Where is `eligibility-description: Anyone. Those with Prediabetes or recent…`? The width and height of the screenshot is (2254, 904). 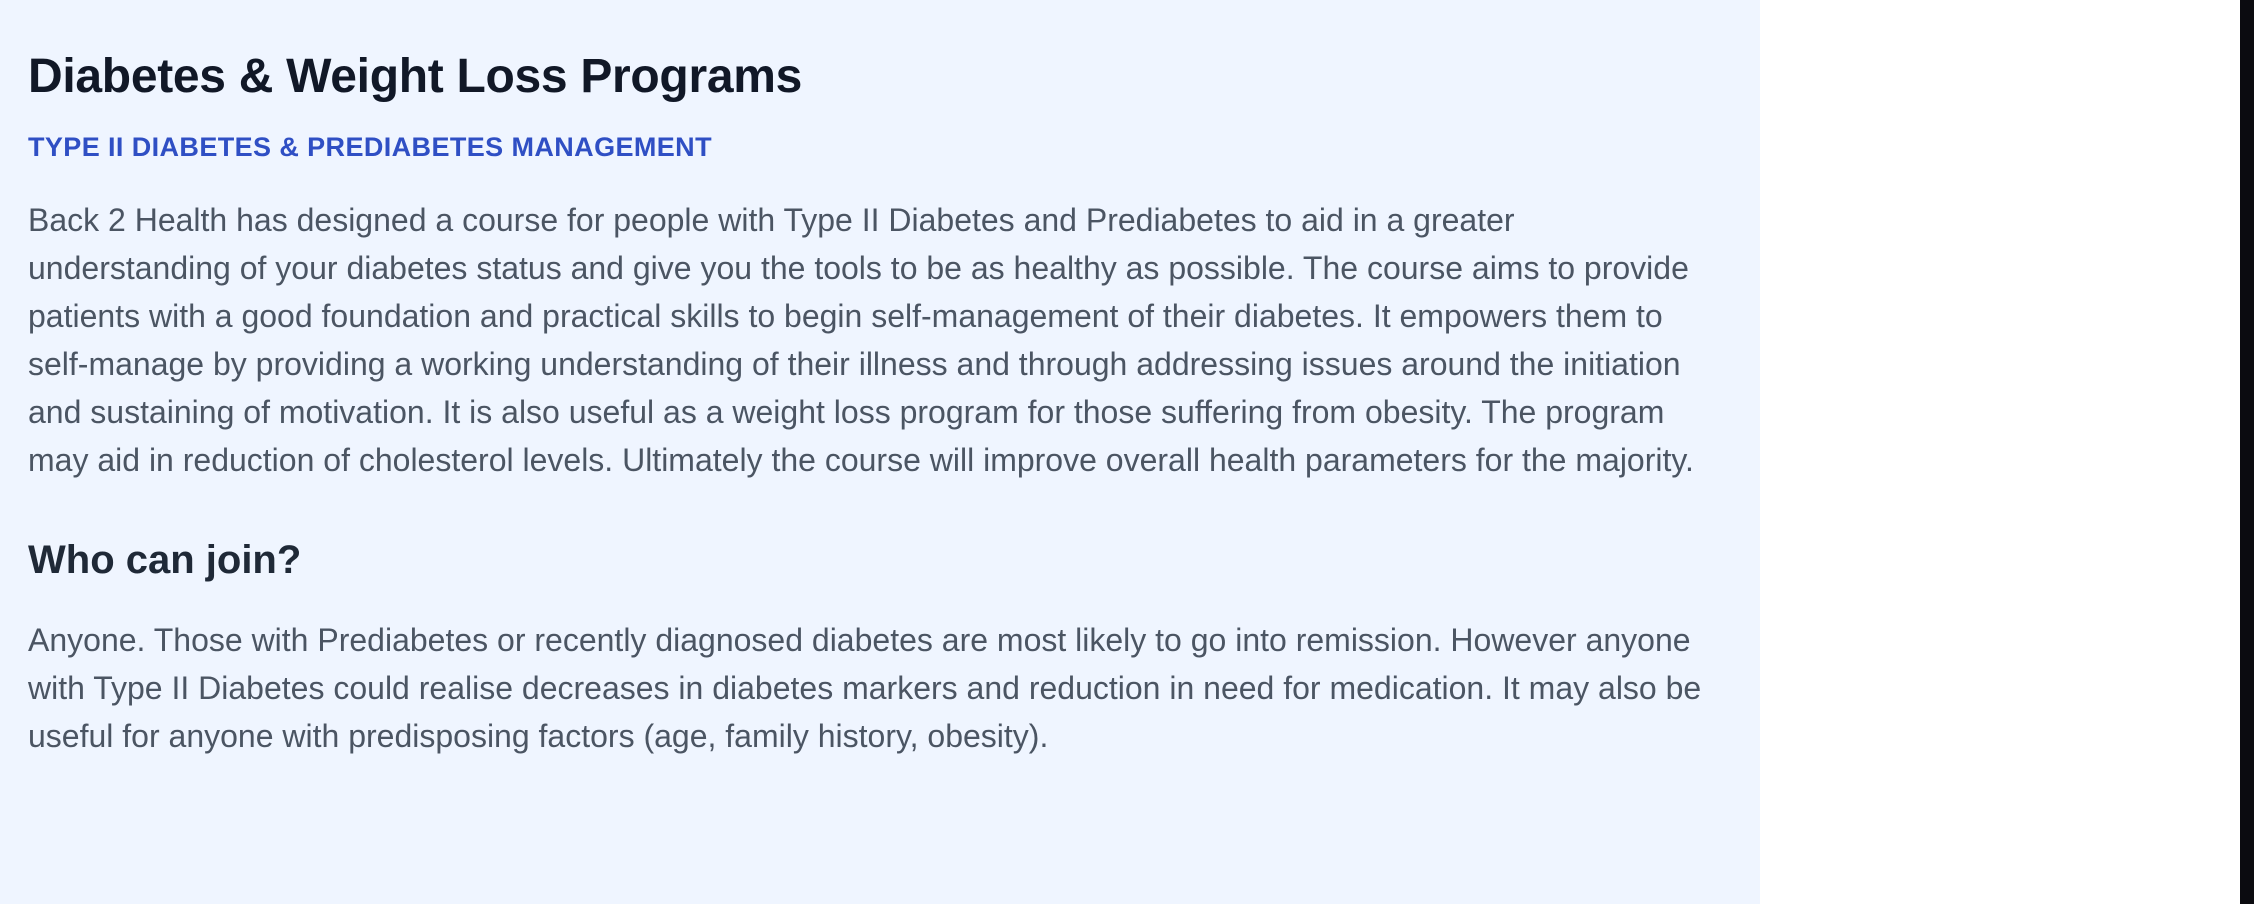
eligibility-description: Anyone. Those with Prediabetes or recent… is located at coordinates (865, 688).